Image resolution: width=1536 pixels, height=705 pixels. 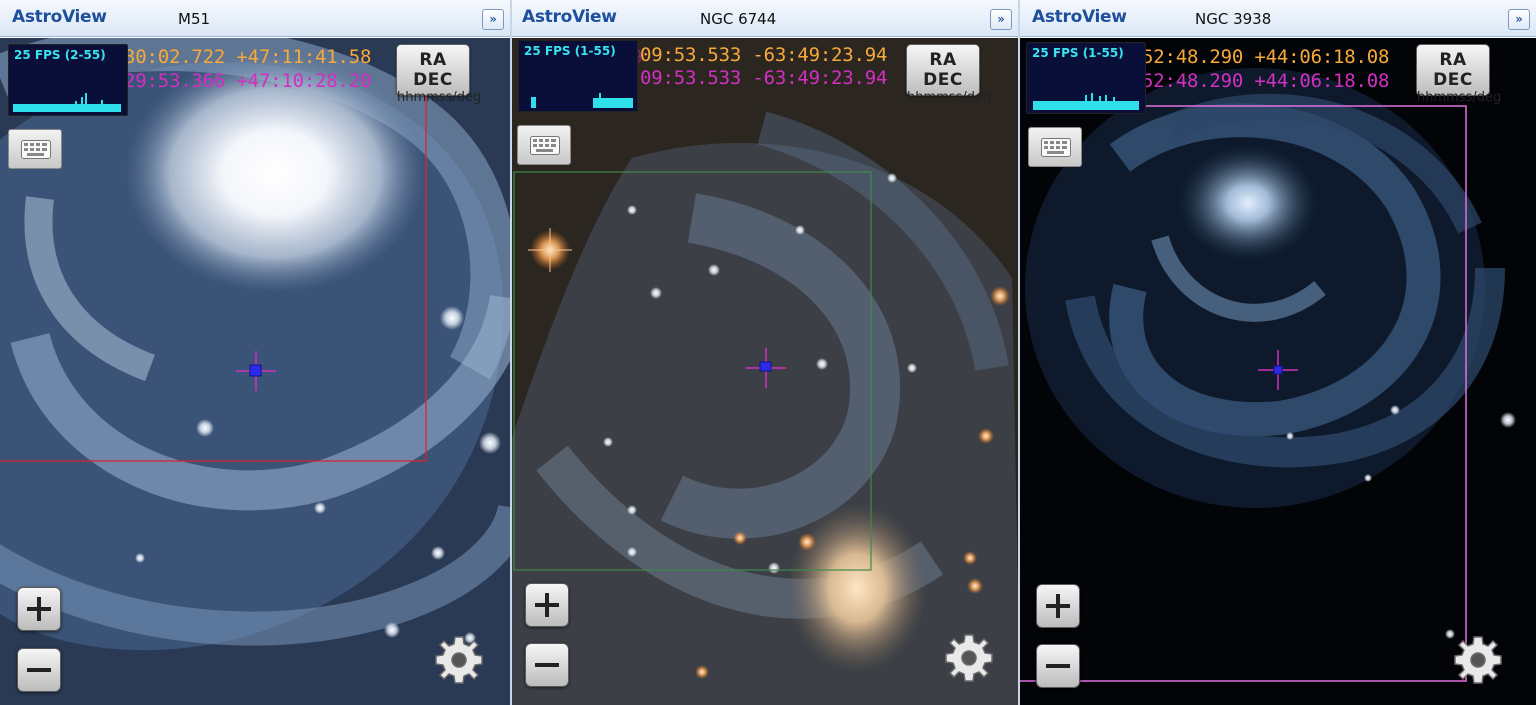 What do you see at coordinates (738, 19) in the screenshot?
I see `object-name: NGC 6744` at bounding box center [738, 19].